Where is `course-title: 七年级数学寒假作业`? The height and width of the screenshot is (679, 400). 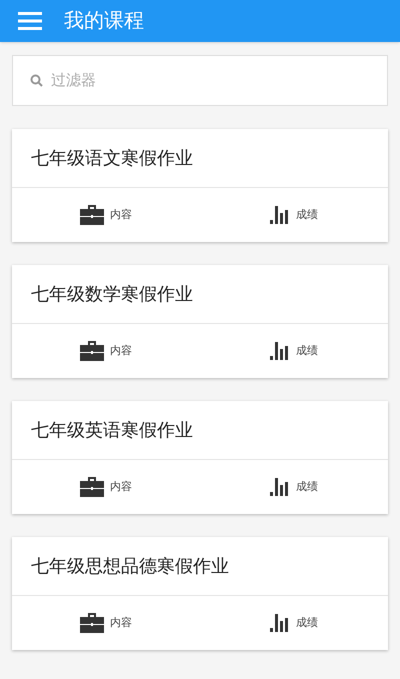
course-title: 七年级数学寒假作业 is located at coordinates (112, 294).